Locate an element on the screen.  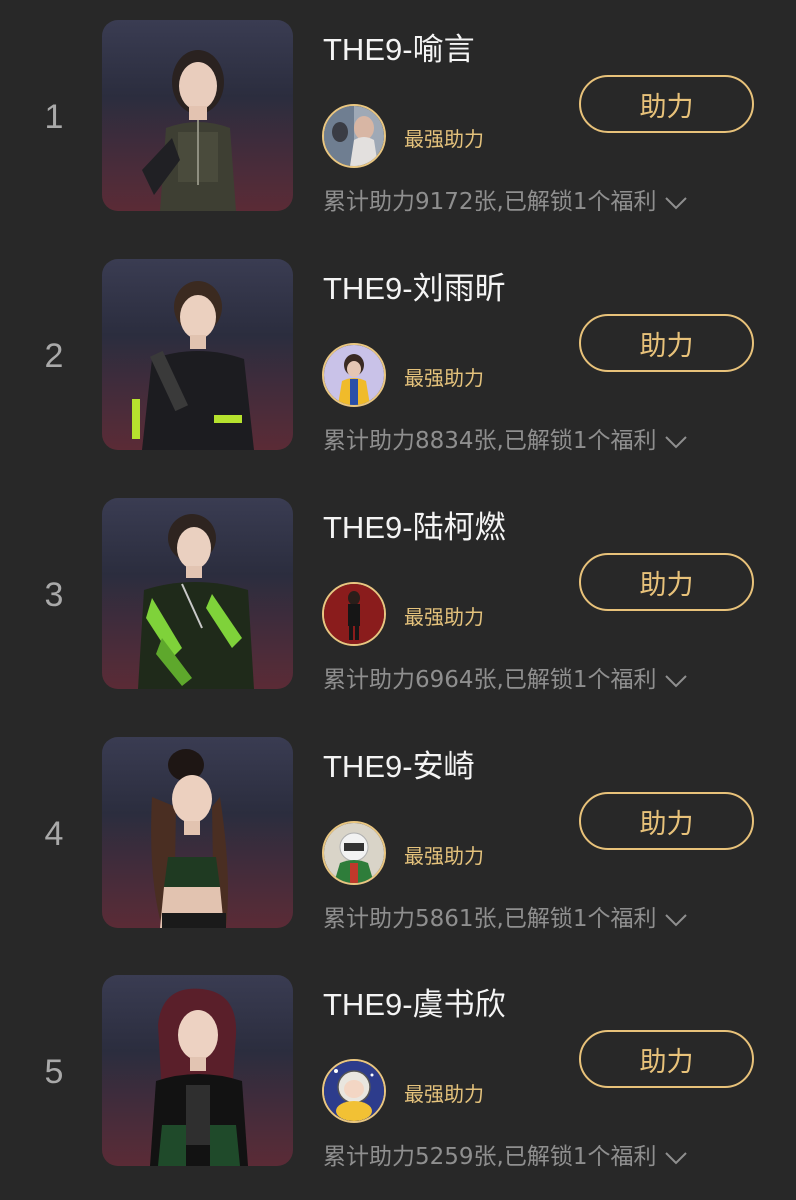
support-stats-text: 累计助力6964张,已解锁1个福利 is located at coordinates (490, 680).